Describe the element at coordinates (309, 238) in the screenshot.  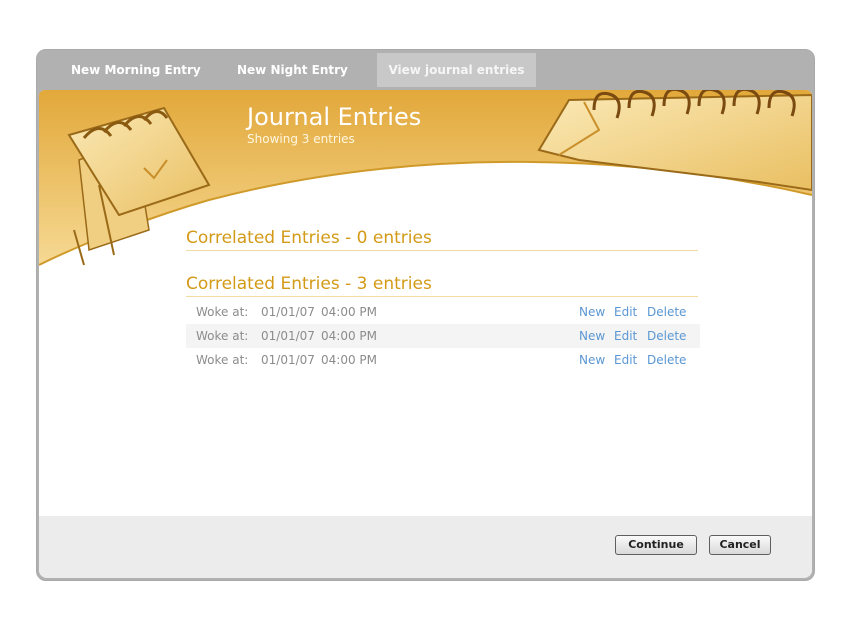
I see `section-title-correlated-0: Correlated Entries - 0 entries` at that location.